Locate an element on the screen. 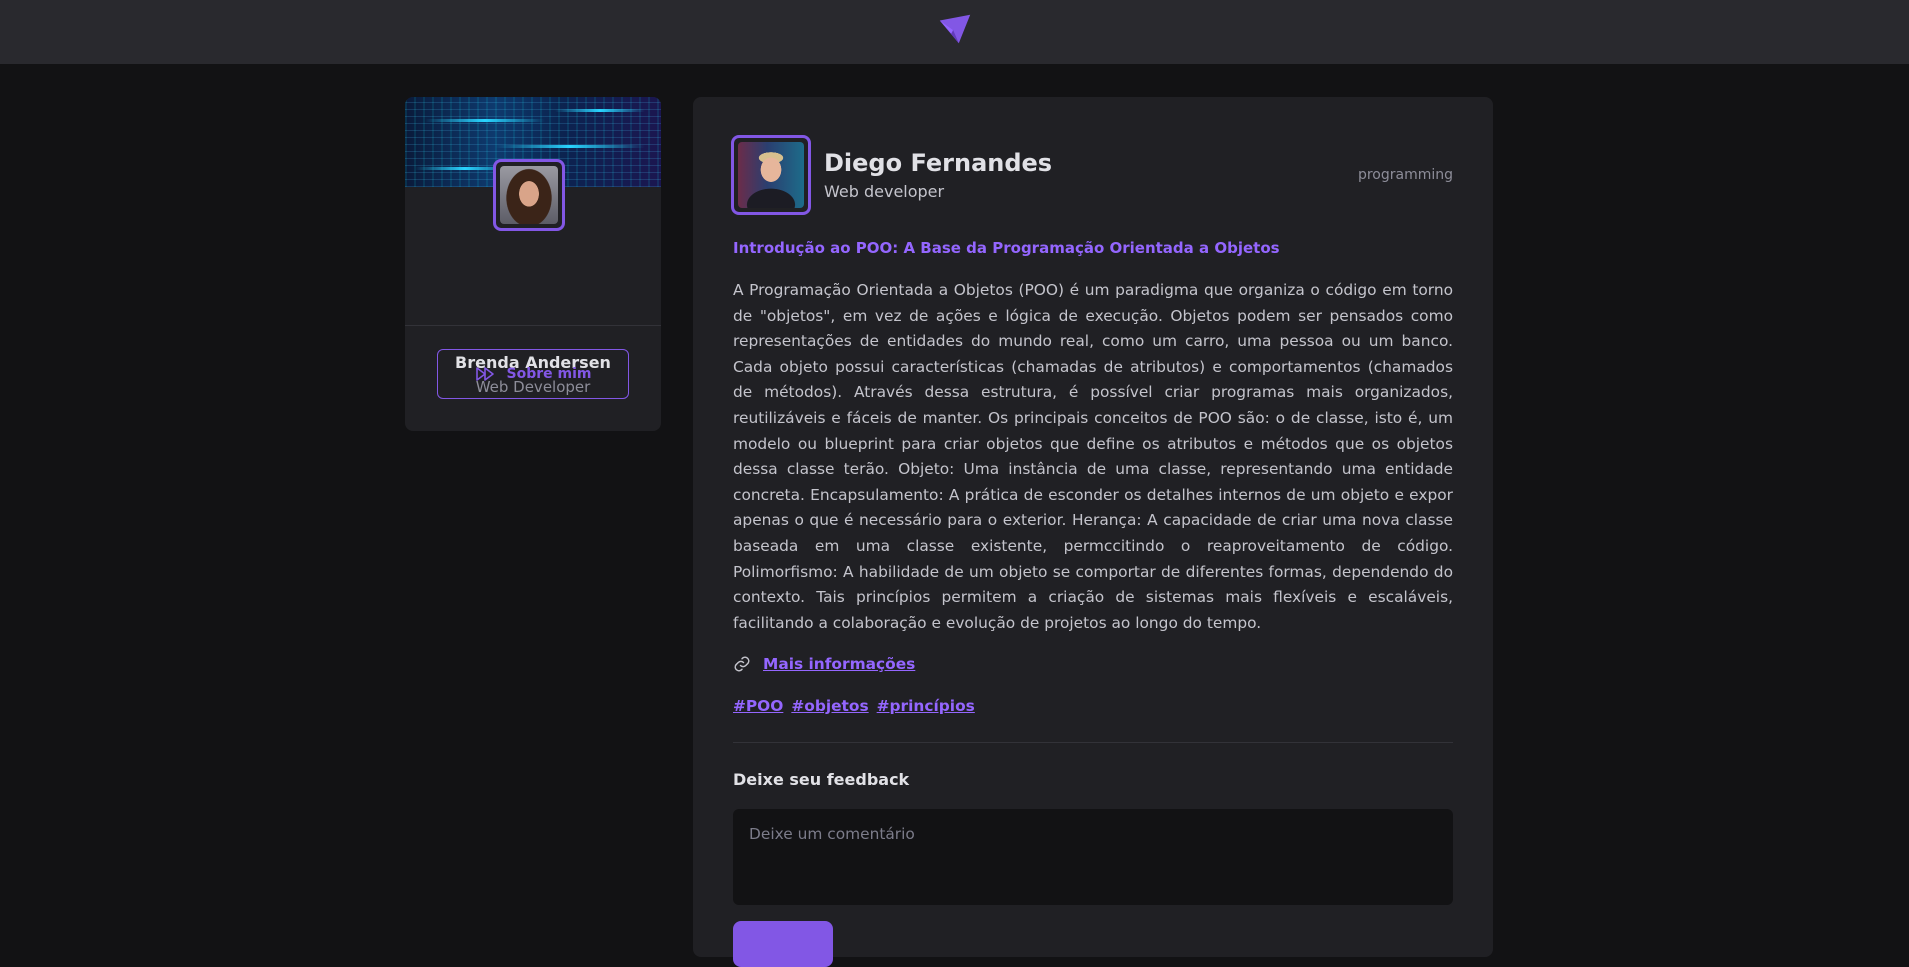 This screenshot has height=967, width=1909. author-avatar is located at coordinates (771, 175).